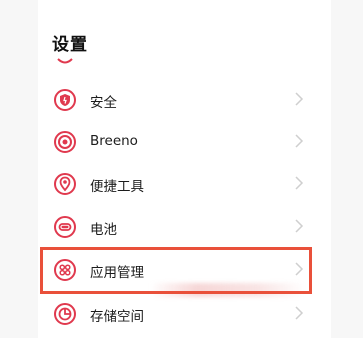 Image resolution: width=363 pixels, height=338 pixels. What do you see at coordinates (103, 103) in the screenshot?
I see `settings-item-label: 安全` at bounding box center [103, 103].